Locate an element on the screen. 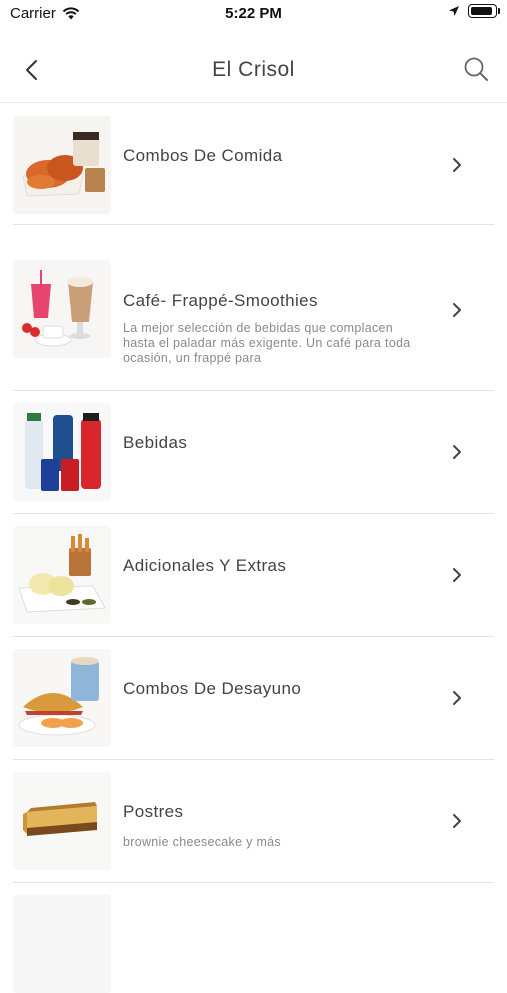  page-title: El Crisol is located at coordinates (253, 69).